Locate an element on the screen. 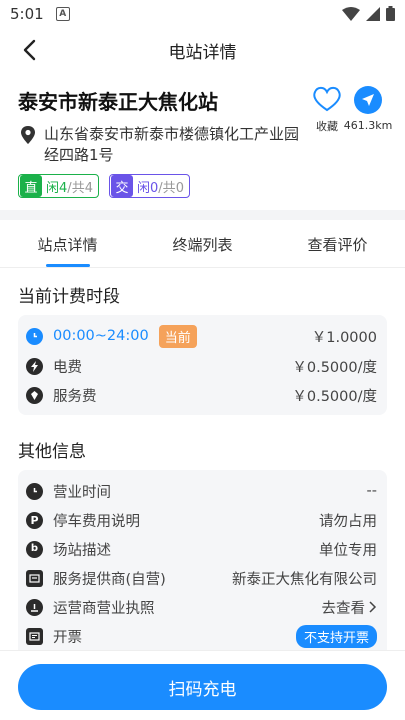 This screenshot has width=405, height=720. tab-terminal-list: 终端列表 is located at coordinates (202, 243).